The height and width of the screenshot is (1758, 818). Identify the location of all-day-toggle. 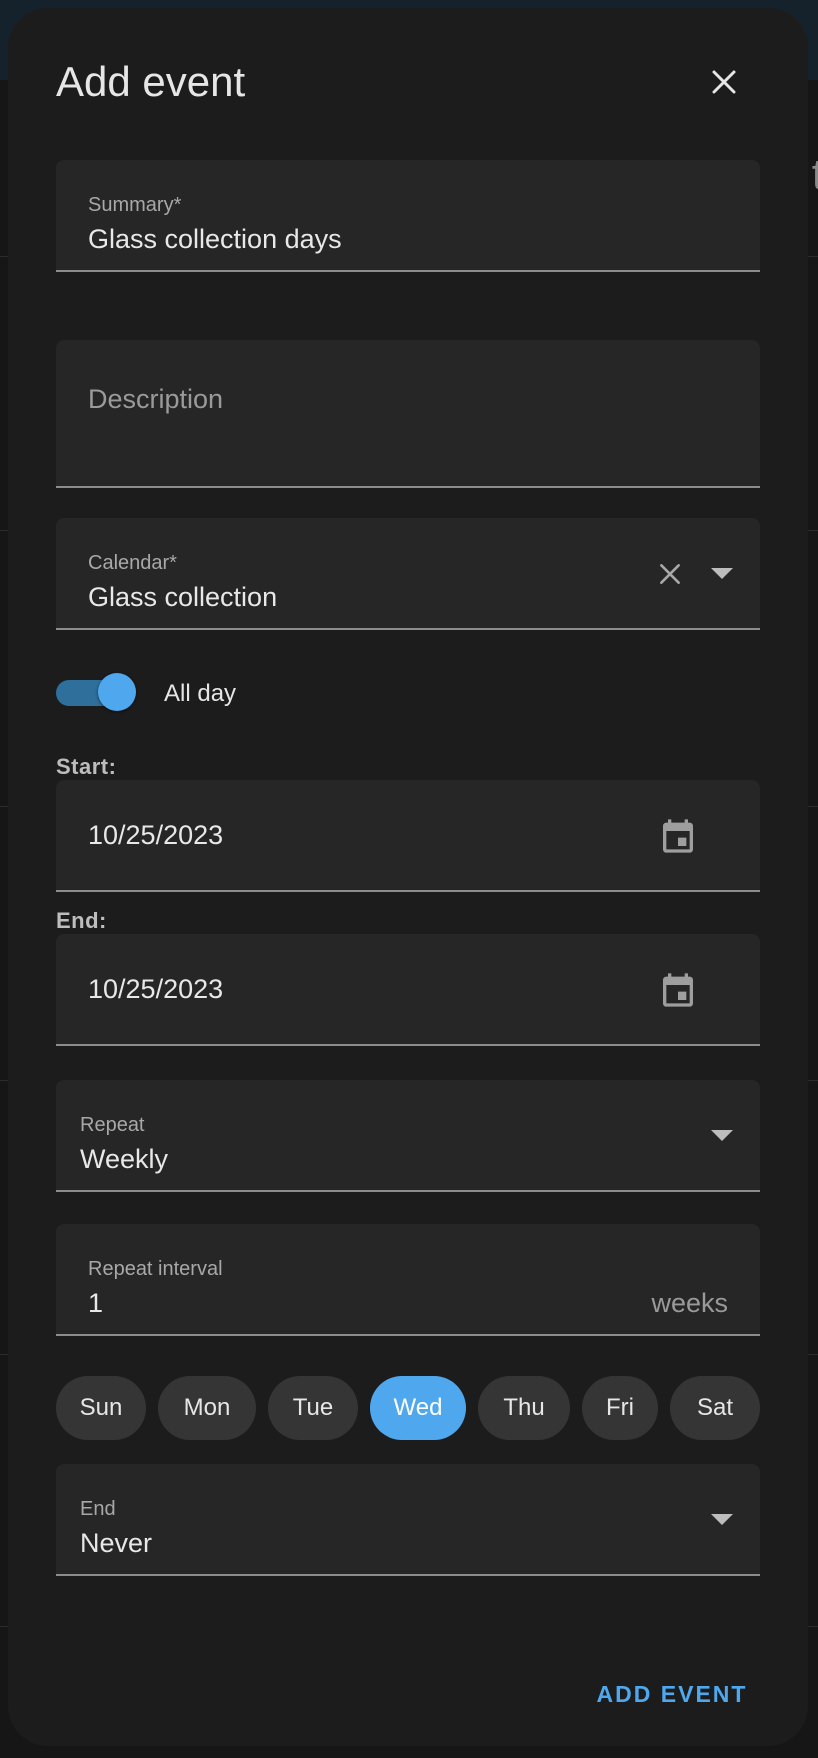
(96, 692).